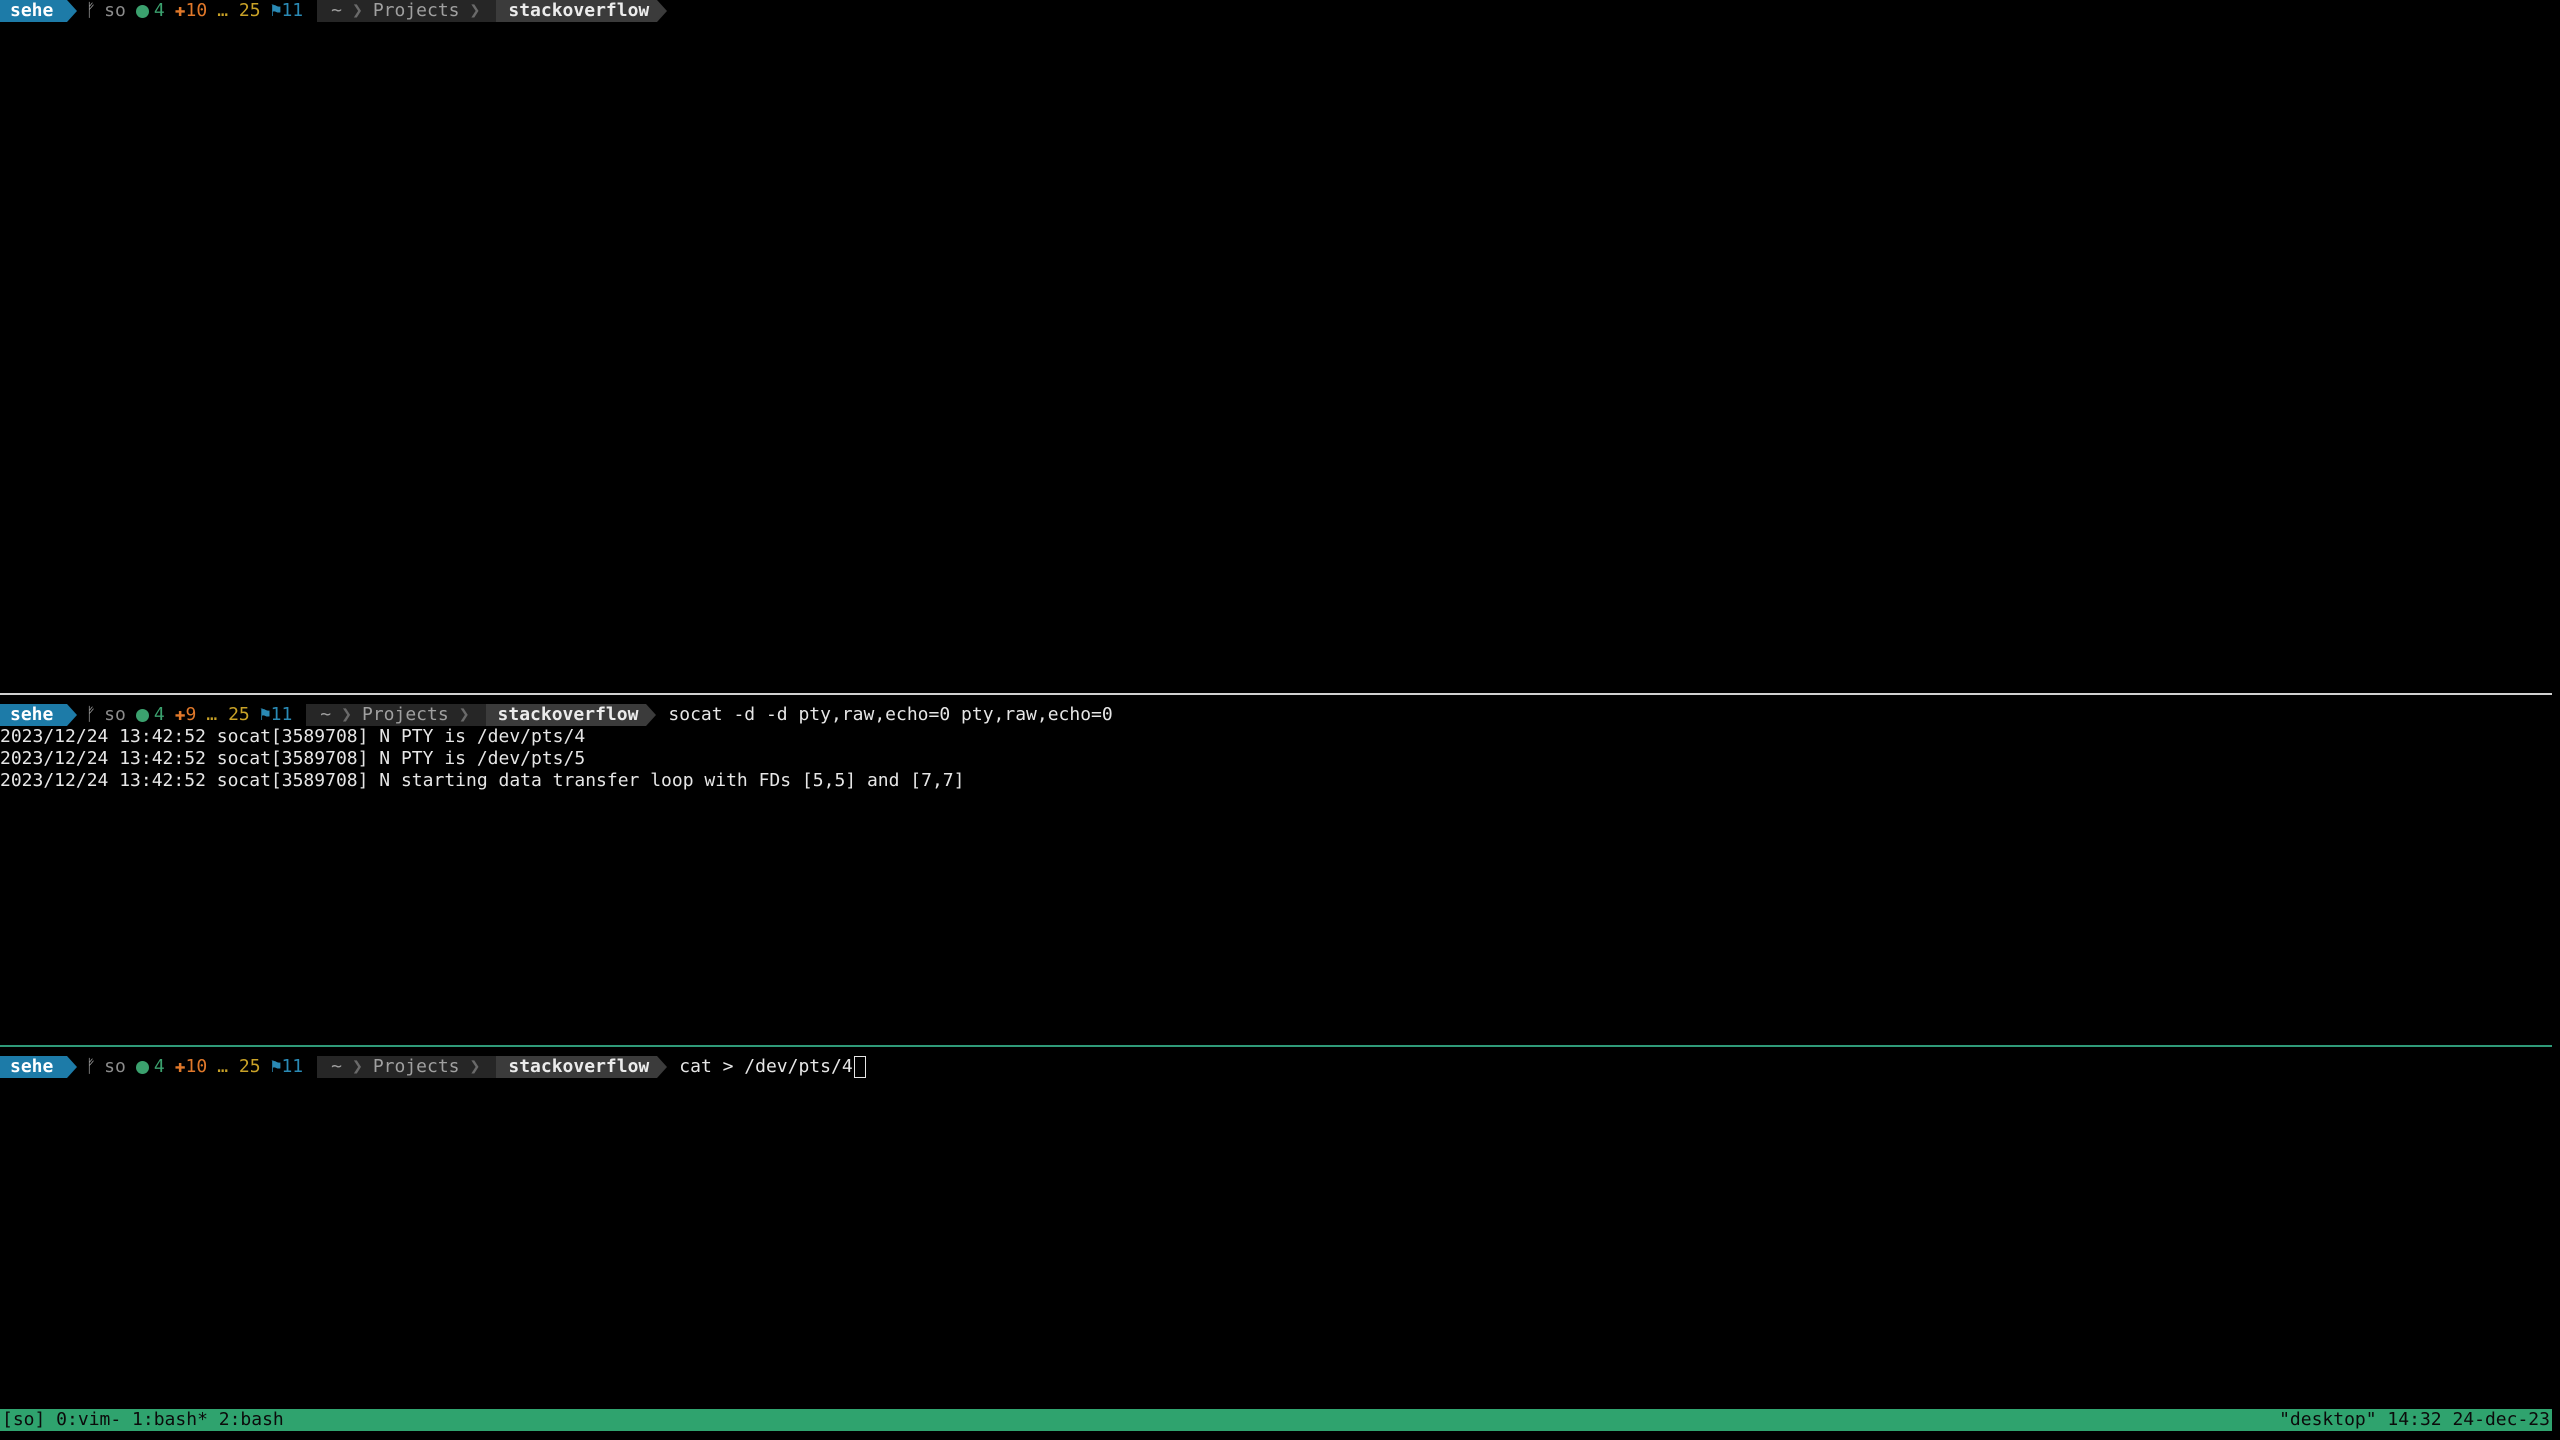 The image size is (2560, 1440). What do you see at coordinates (191, 714) in the screenshot?
I see `git-modified-count: 9` at bounding box center [191, 714].